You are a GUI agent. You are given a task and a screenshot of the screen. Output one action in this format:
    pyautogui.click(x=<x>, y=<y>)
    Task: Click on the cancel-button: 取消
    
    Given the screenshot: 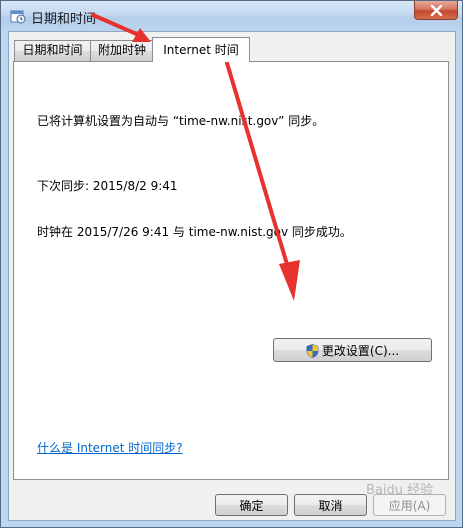 What is the action you would take?
    pyautogui.click(x=330, y=505)
    